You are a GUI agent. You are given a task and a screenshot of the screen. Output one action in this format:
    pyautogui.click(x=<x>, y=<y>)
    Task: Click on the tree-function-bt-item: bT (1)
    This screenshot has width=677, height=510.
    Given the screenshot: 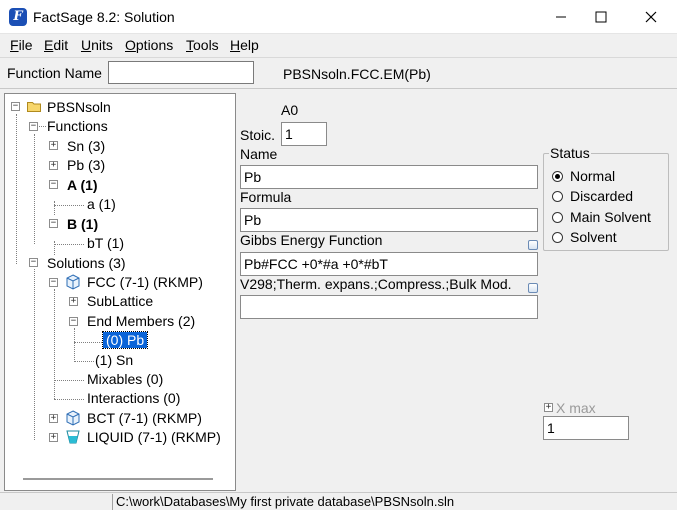 What is the action you would take?
    pyautogui.click(x=105, y=243)
    